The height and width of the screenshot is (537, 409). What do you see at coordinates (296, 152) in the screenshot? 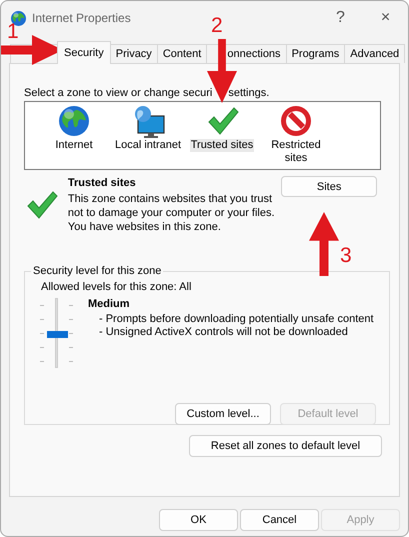
I see `zone-item: Restricted sites` at bounding box center [296, 152].